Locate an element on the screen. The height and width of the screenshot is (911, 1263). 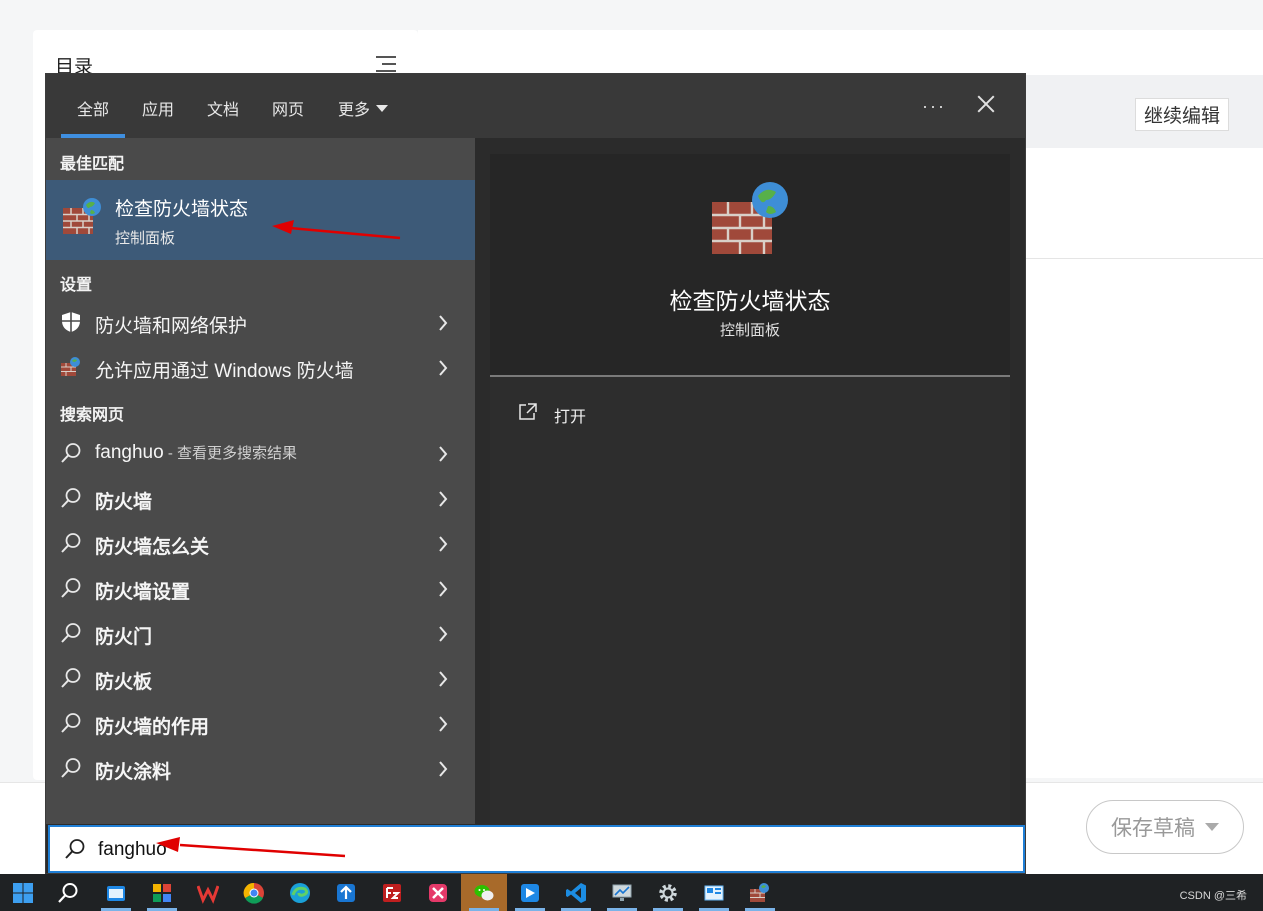
shield-icon is located at coordinates (71, 322).